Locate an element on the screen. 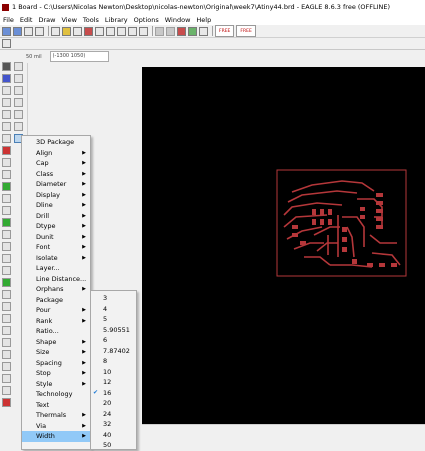 This screenshot has height=451, width=425. menu-item-thermals: Thermals ▶ is located at coordinates (56, 415).